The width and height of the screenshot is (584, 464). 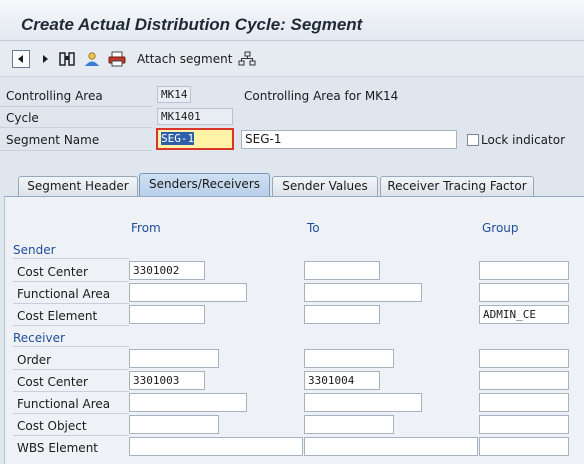 I want to click on sender-cost-element-label: Cost Element, so click(x=57, y=316).